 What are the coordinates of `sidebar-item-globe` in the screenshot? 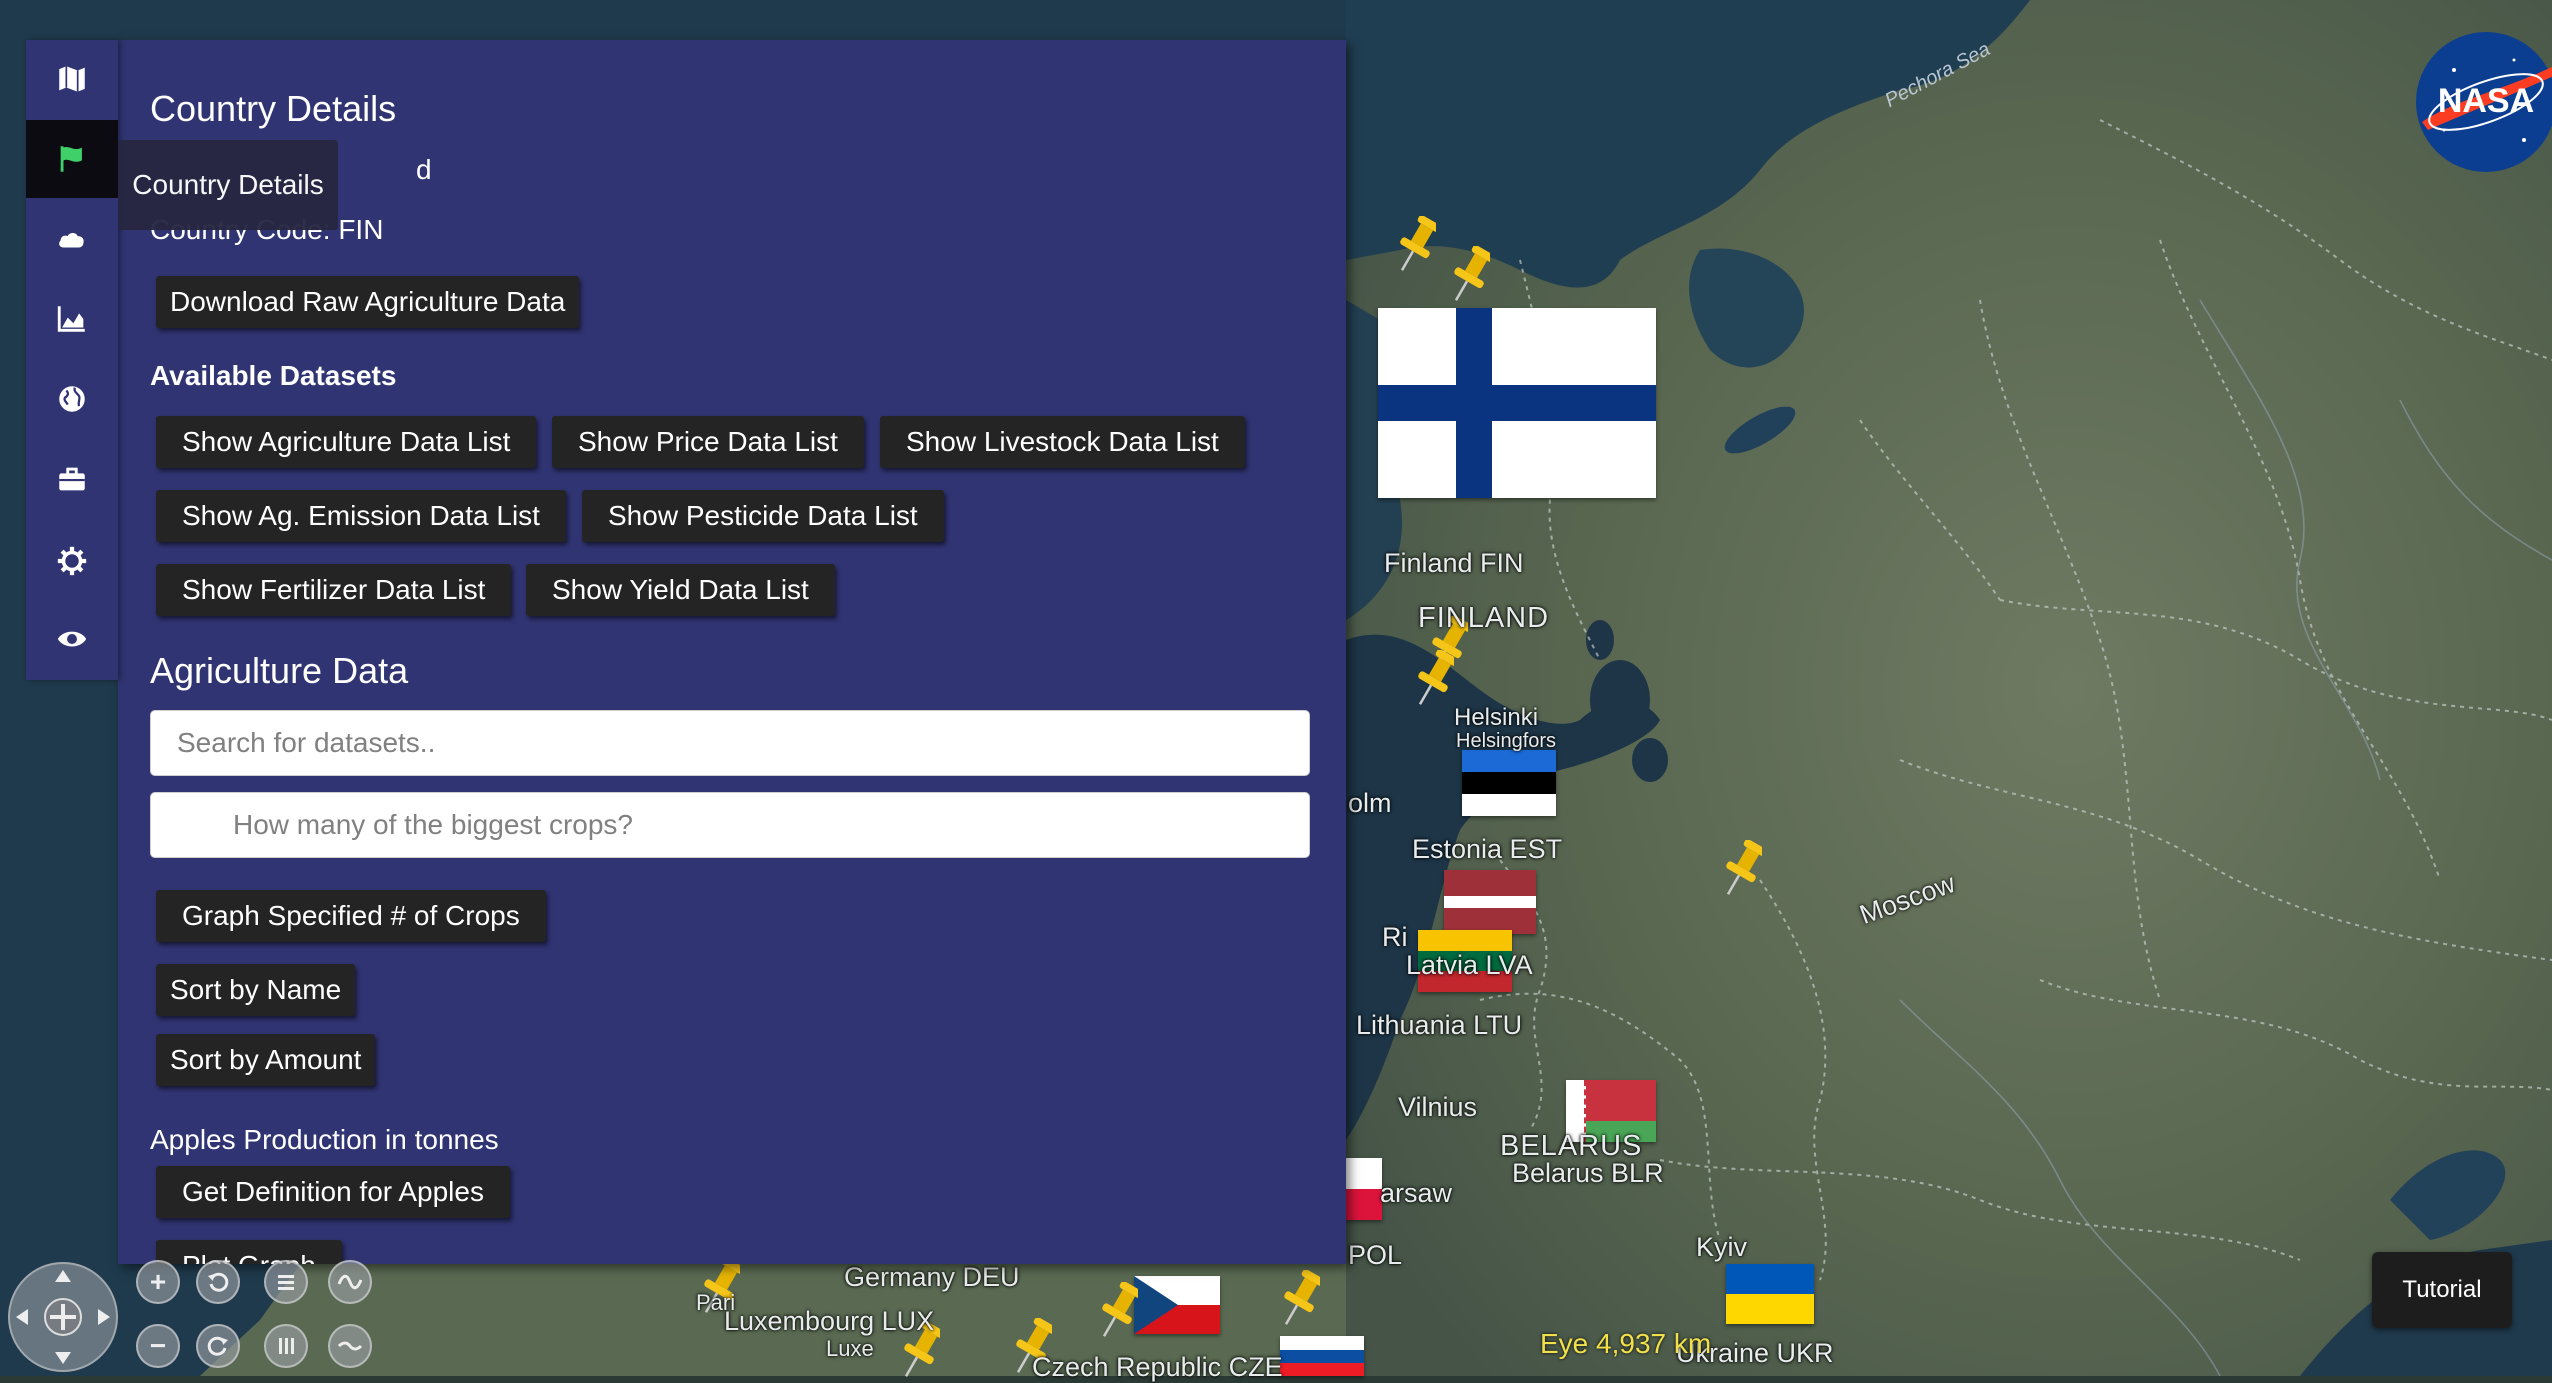 It's located at (72, 399).